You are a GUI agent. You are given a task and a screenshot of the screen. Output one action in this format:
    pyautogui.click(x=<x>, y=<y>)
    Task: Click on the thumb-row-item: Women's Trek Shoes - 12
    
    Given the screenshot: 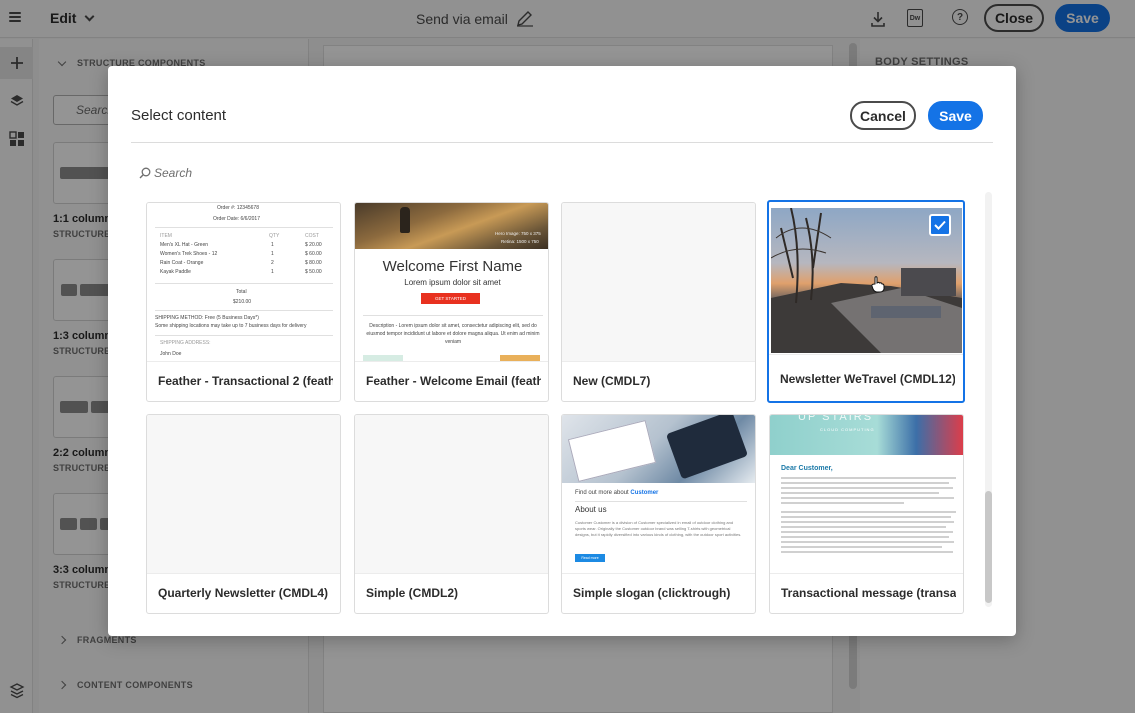 What is the action you would take?
    pyautogui.click(x=189, y=254)
    